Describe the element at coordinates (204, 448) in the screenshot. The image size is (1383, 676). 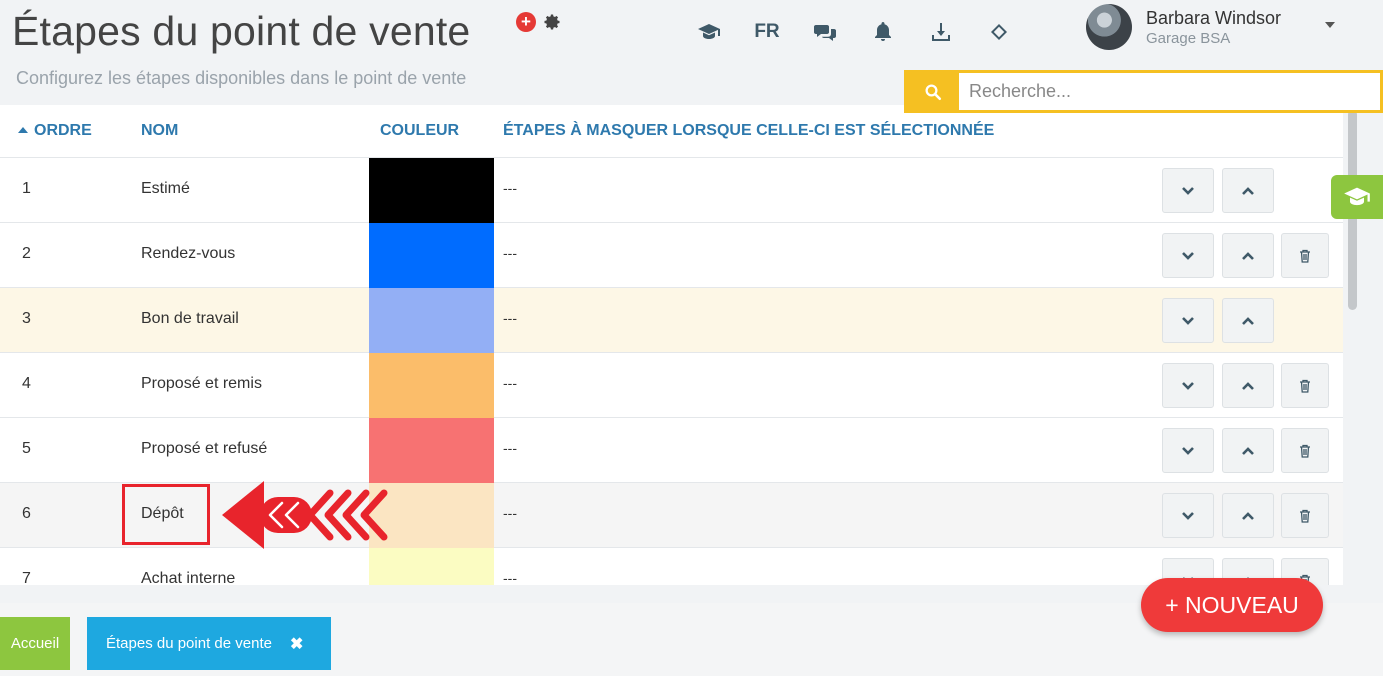
I see `cell-name: Proposé et refusé` at that location.